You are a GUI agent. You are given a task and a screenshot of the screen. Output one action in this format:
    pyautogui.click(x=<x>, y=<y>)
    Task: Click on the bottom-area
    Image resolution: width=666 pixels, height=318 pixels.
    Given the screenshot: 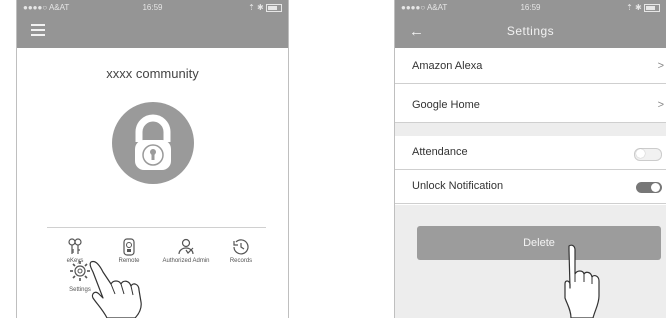 What is the action you would take?
    pyautogui.click(x=530, y=261)
    